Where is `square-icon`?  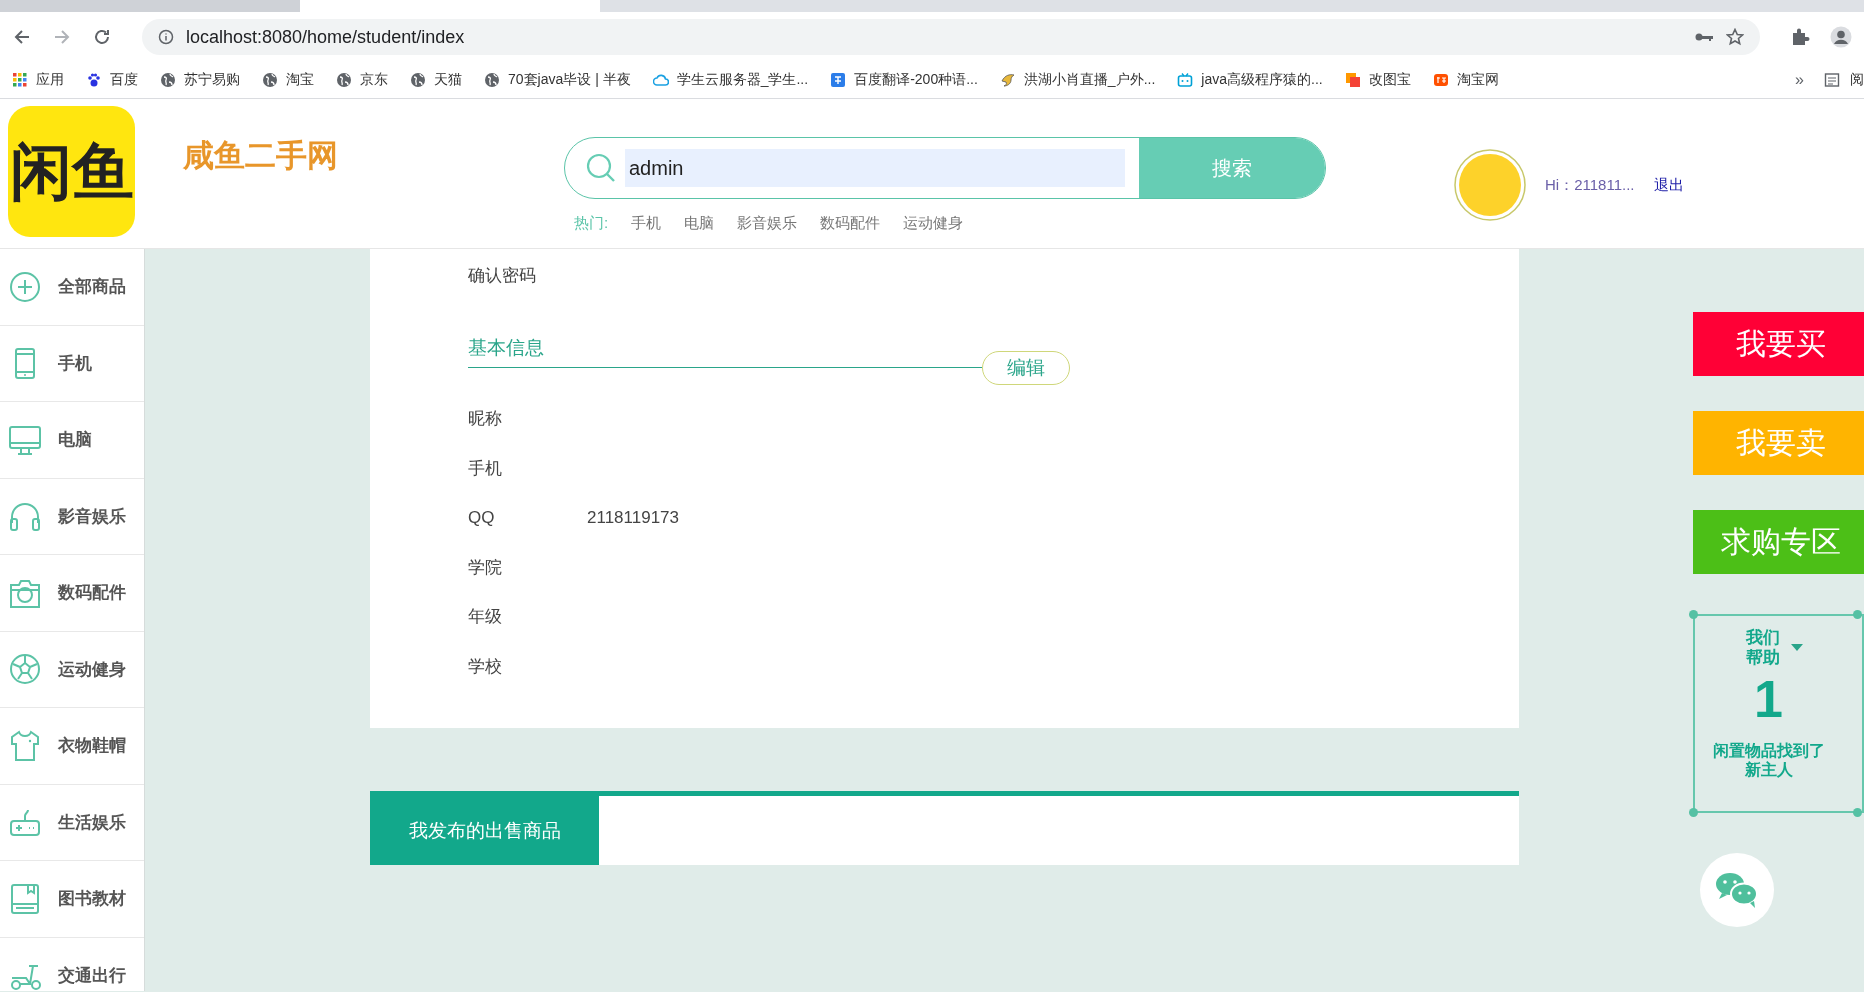 square-icon is located at coordinates (1352, 80).